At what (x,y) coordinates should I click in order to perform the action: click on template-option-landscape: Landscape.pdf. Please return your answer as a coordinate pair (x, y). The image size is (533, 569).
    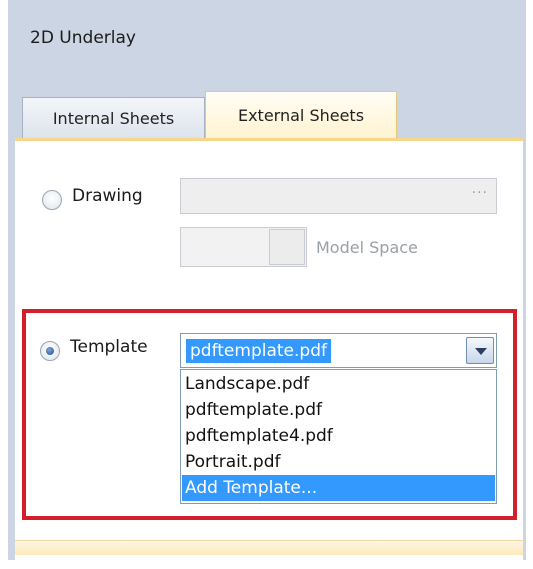
    Looking at the image, I should click on (338, 384).